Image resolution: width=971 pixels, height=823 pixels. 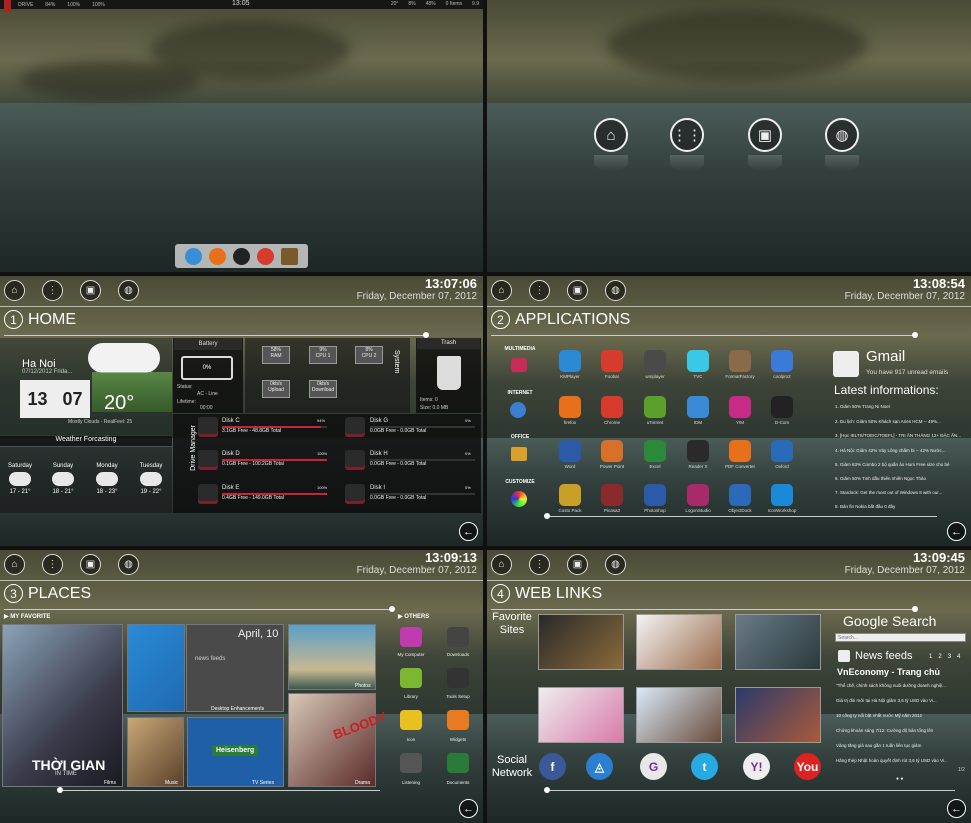 I want to click on news-source: VnEconomy - Trang chủ, so click(x=888, y=672).